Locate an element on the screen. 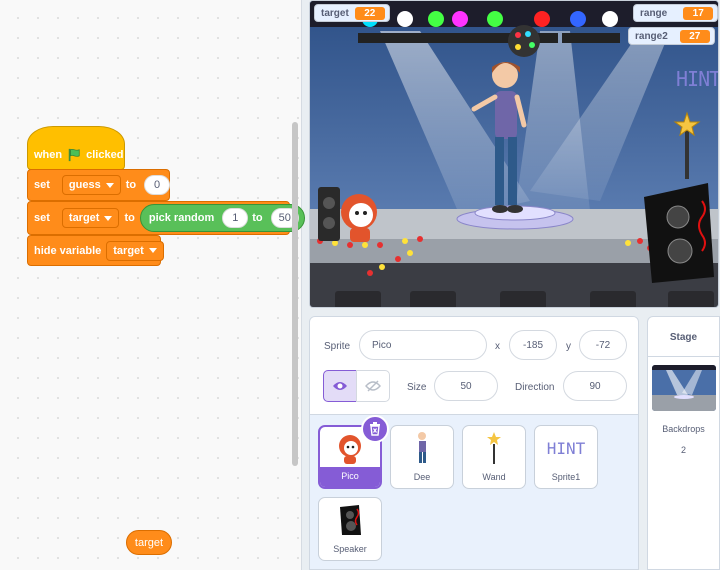 The width and height of the screenshot is (720, 570). eye-slash-icon is located at coordinates (373, 386).